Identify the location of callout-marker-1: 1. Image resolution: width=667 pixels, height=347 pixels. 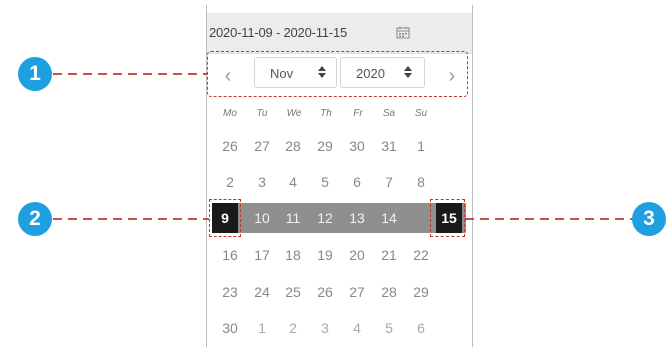
(35, 74).